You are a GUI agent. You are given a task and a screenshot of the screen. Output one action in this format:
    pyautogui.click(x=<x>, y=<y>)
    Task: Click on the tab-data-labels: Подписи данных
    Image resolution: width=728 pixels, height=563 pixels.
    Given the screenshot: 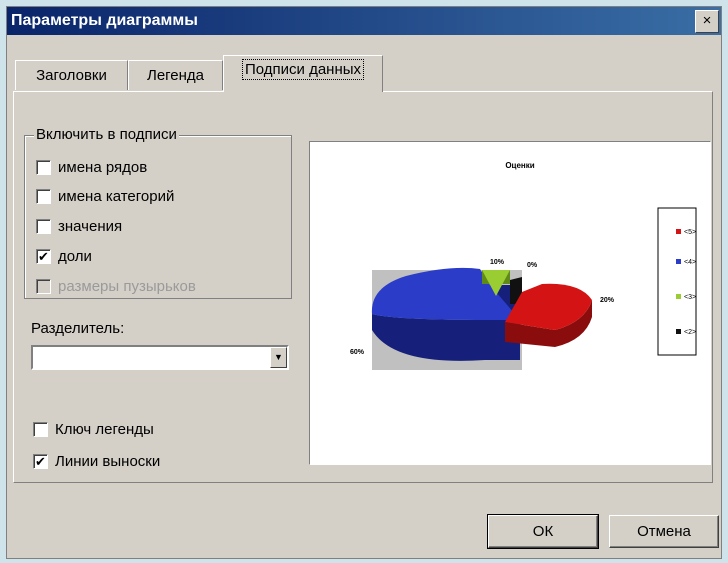 What is the action you would take?
    pyautogui.click(x=303, y=73)
    